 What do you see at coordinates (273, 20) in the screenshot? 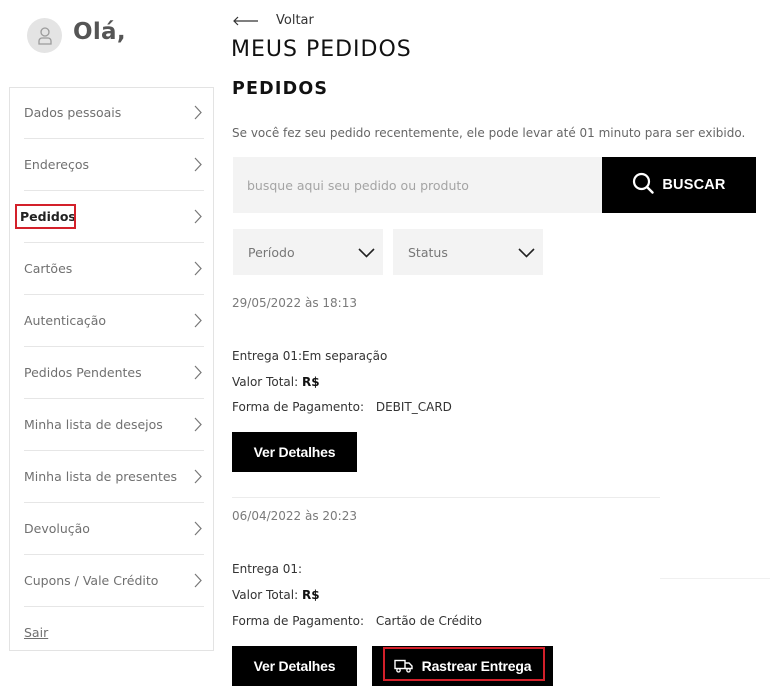
I see `back-link: Voltar` at bounding box center [273, 20].